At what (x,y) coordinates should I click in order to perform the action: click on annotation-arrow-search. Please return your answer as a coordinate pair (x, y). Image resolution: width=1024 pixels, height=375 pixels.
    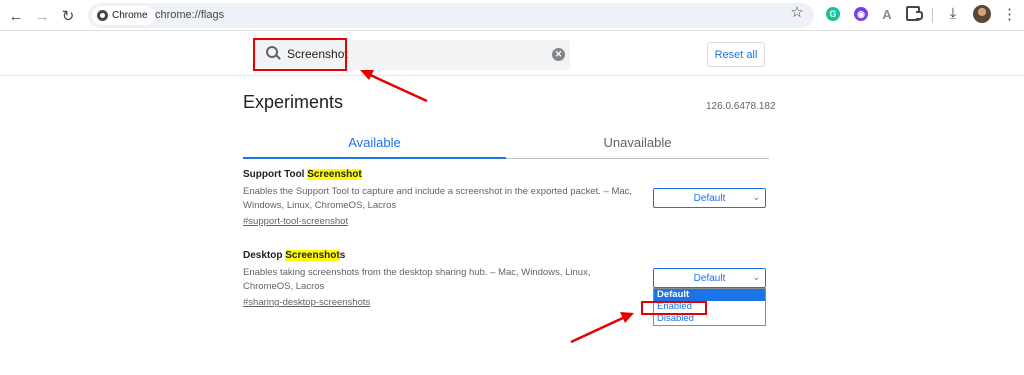
    Looking at the image, I should click on (397, 87).